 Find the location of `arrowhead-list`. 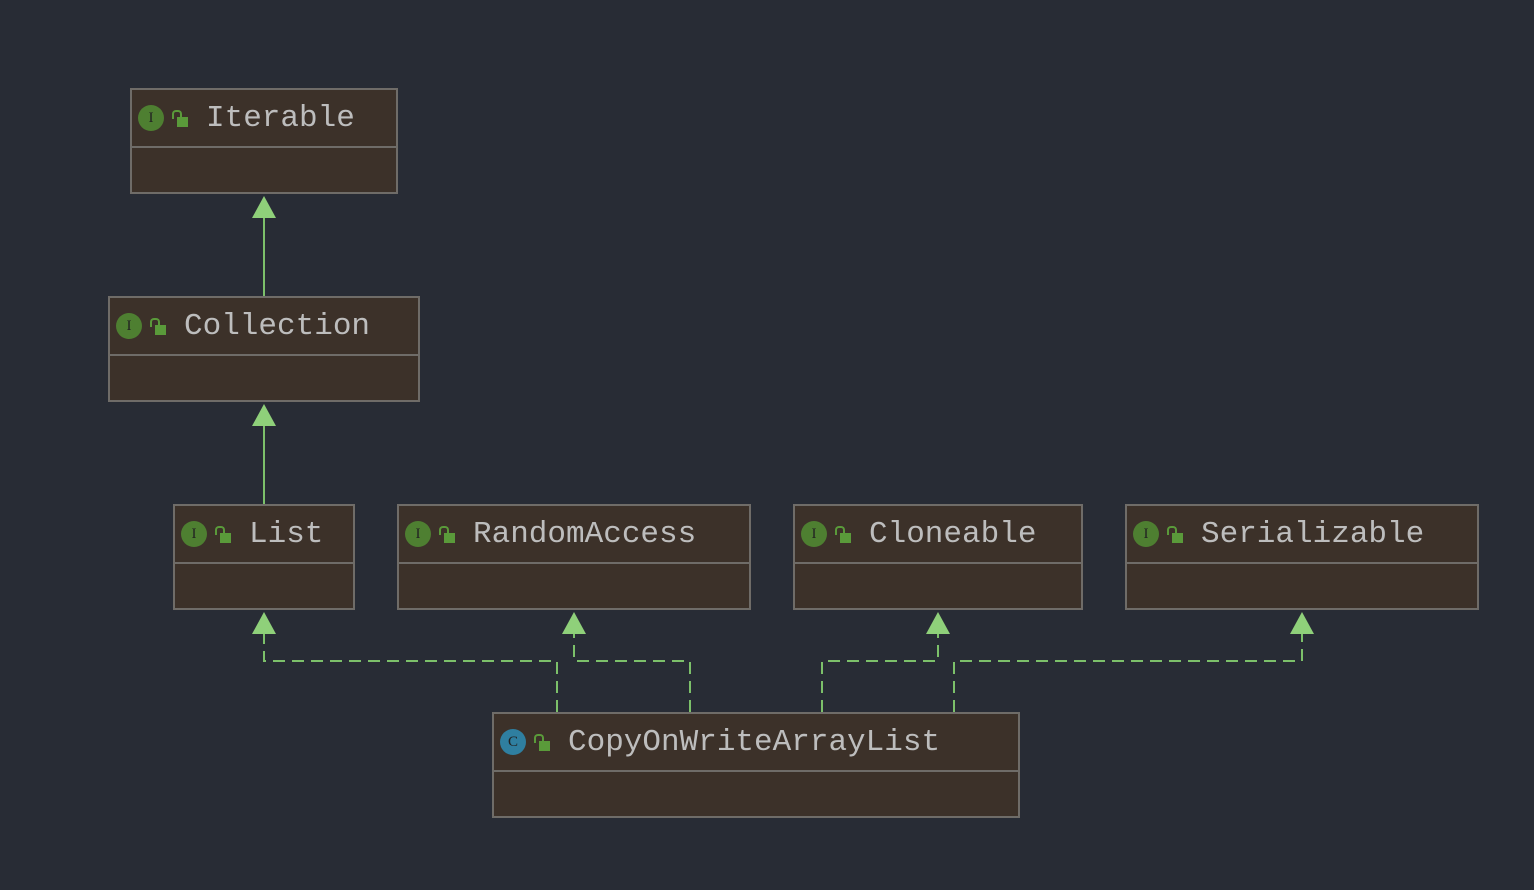

arrowhead-list is located at coordinates (264, 623).